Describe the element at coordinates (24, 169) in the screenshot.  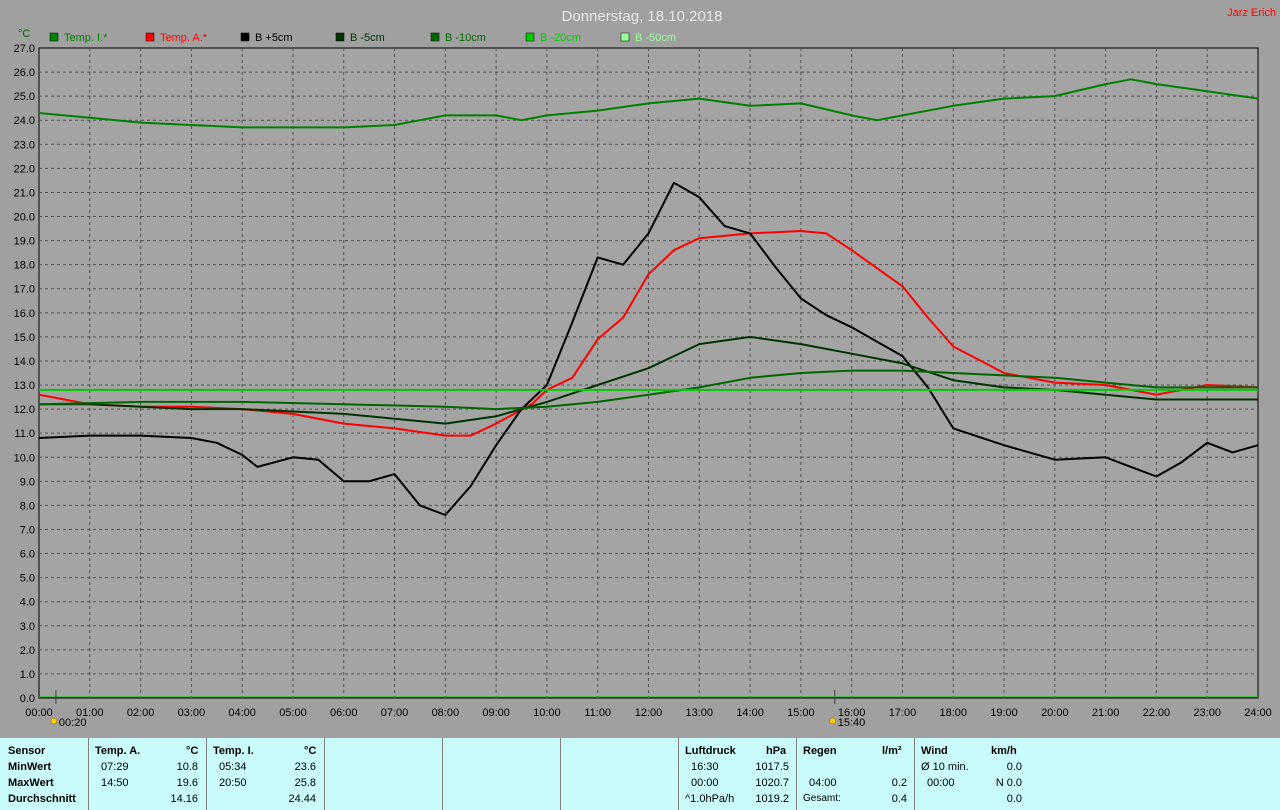
I see `y-tick-label: 22.0` at that location.